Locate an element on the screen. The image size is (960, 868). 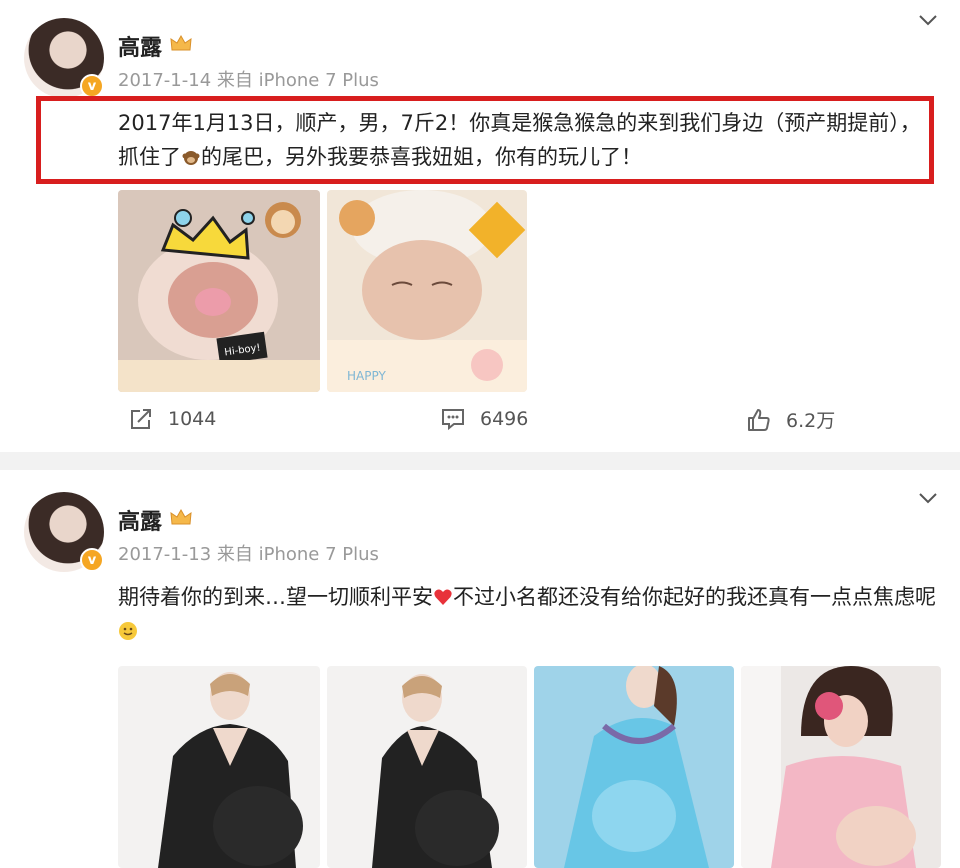
like-icon is located at coordinates (759, 419).